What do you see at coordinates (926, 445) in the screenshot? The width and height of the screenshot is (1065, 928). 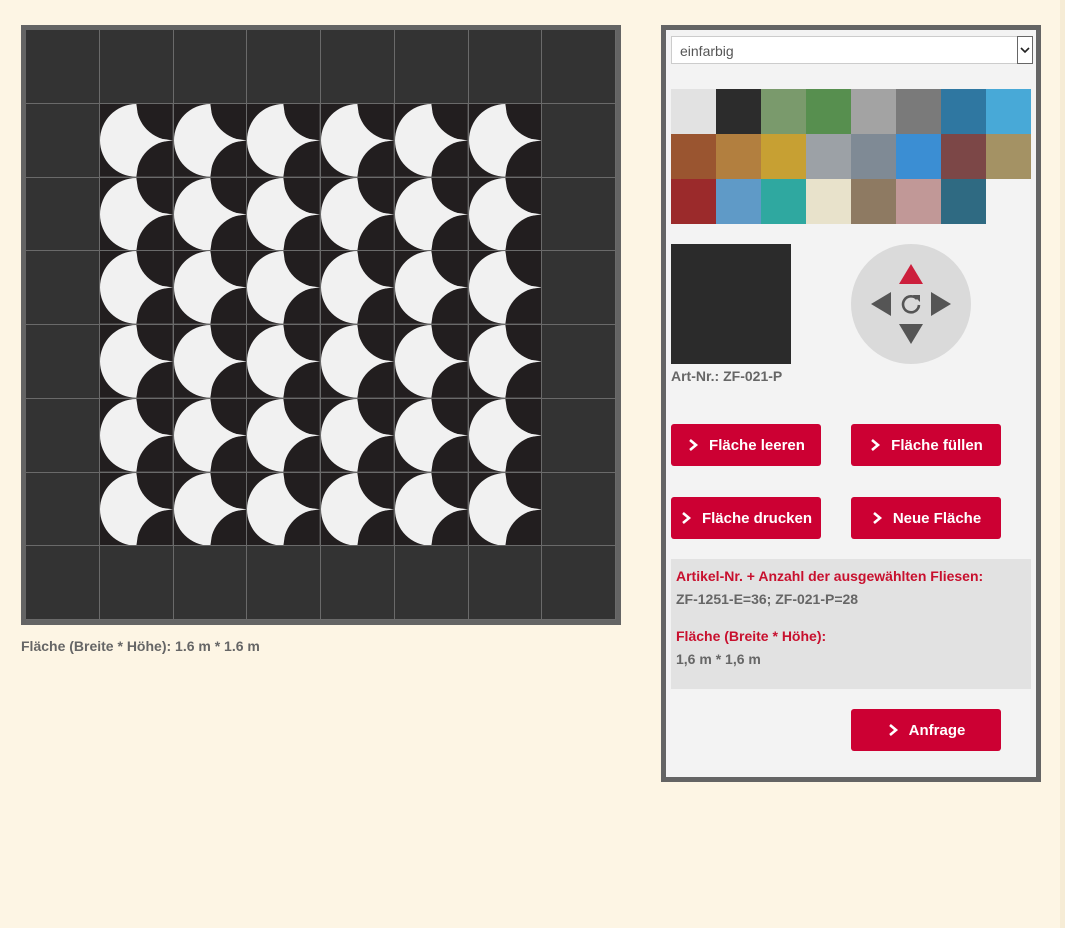 I see `fill-area-button: Fläche füllen` at bounding box center [926, 445].